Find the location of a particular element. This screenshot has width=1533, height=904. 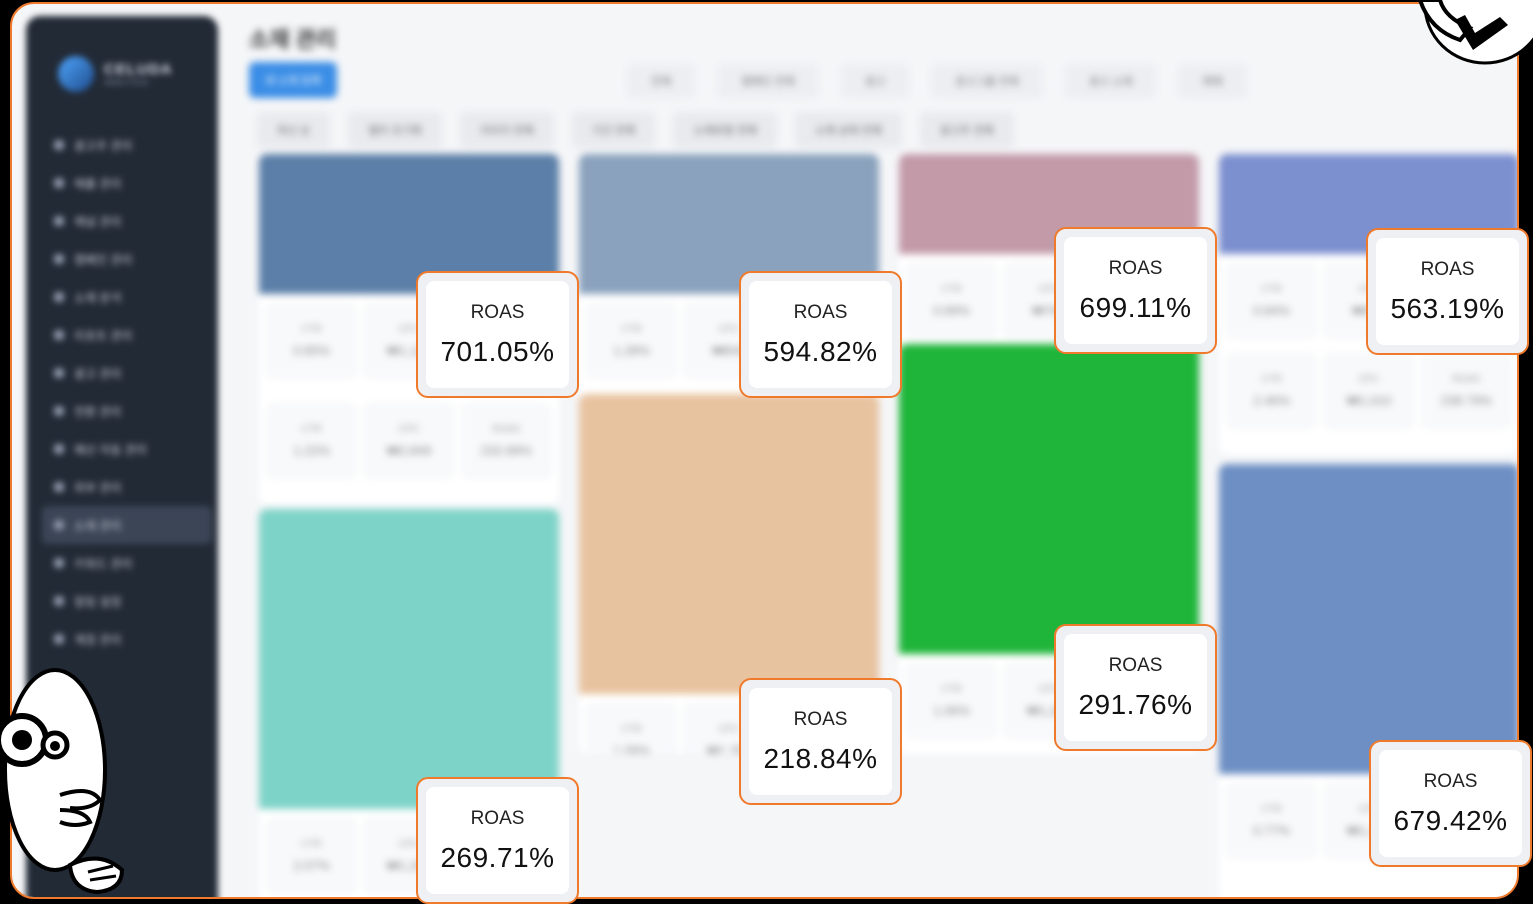

sidebar-item: 소재 분석 is located at coordinates (127, 297).